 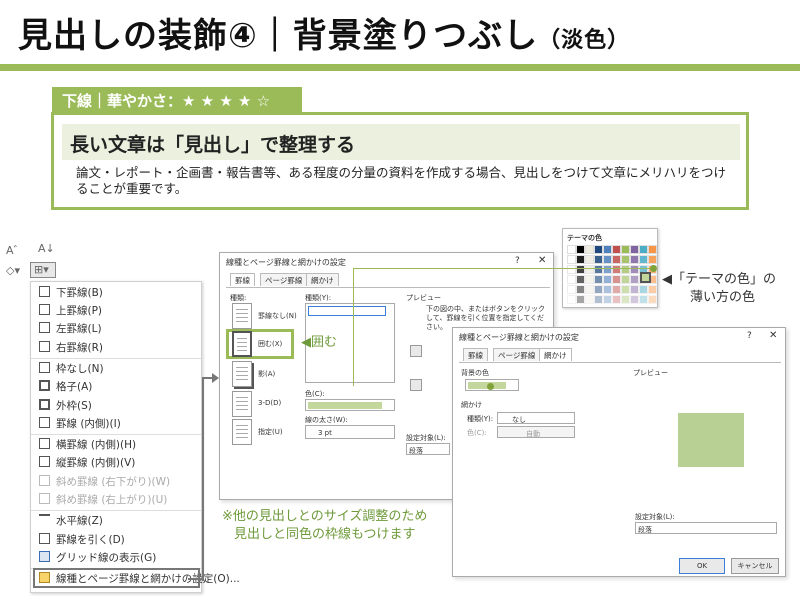 What do you see at coordinates (46, 248) in the screenshot?
I see `sort-icon: A↓` at bounding box center [46, 248].